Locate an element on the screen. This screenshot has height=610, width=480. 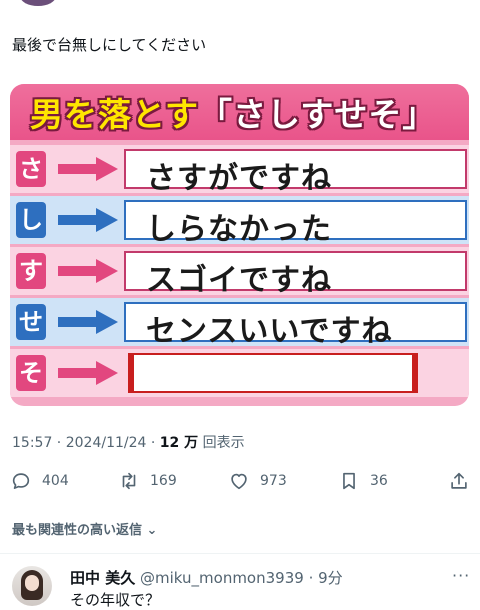
repost-icon is located at coordinates (129, 481).